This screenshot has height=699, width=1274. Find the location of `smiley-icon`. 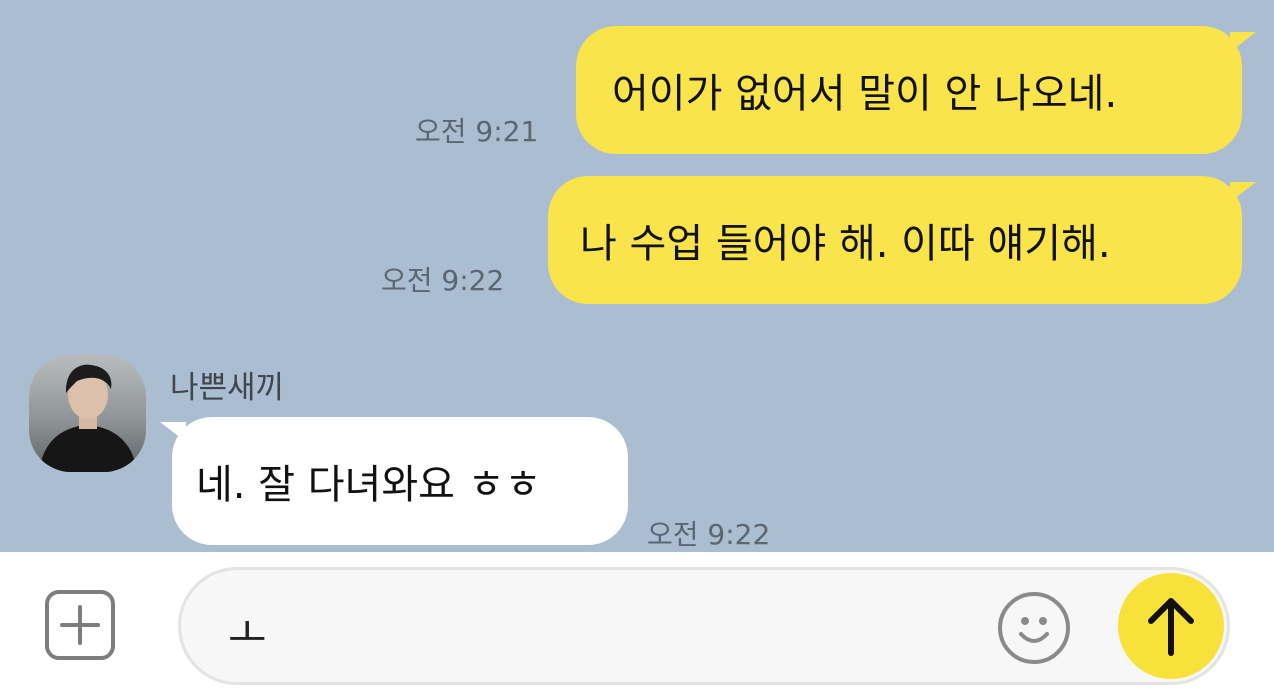

smiley-icon is located at coordinates (1034, 630).